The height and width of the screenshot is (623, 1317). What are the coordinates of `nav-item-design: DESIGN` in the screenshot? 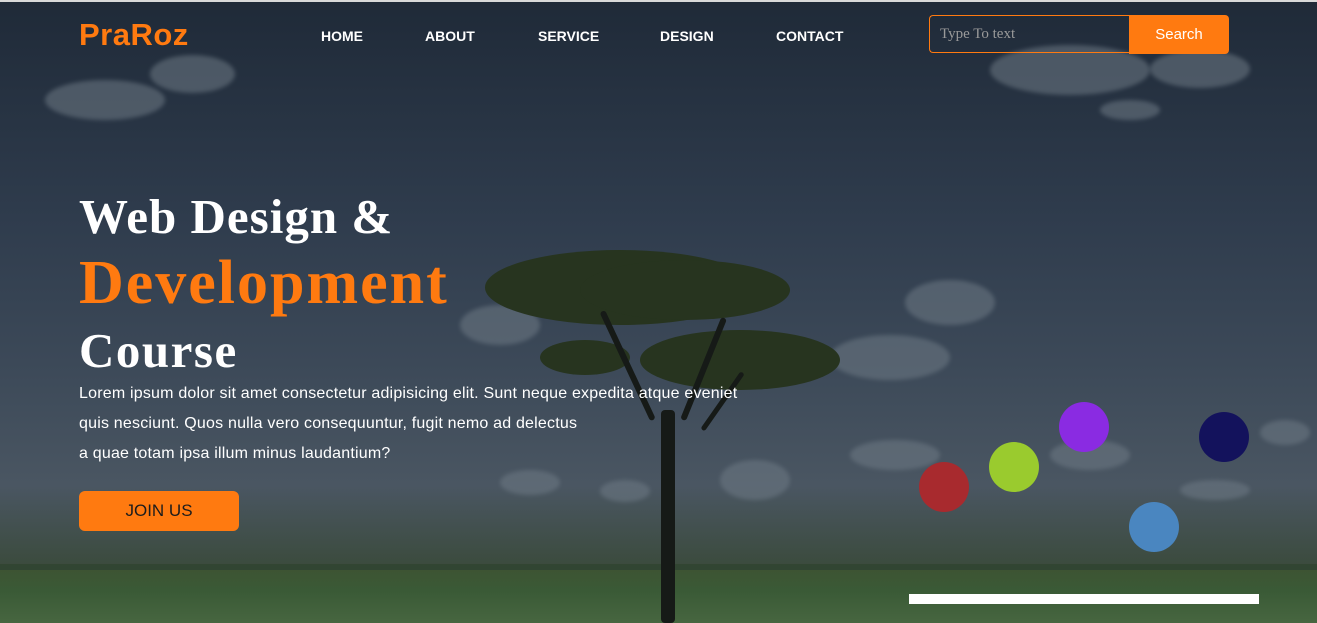 It's located at (687, 36).